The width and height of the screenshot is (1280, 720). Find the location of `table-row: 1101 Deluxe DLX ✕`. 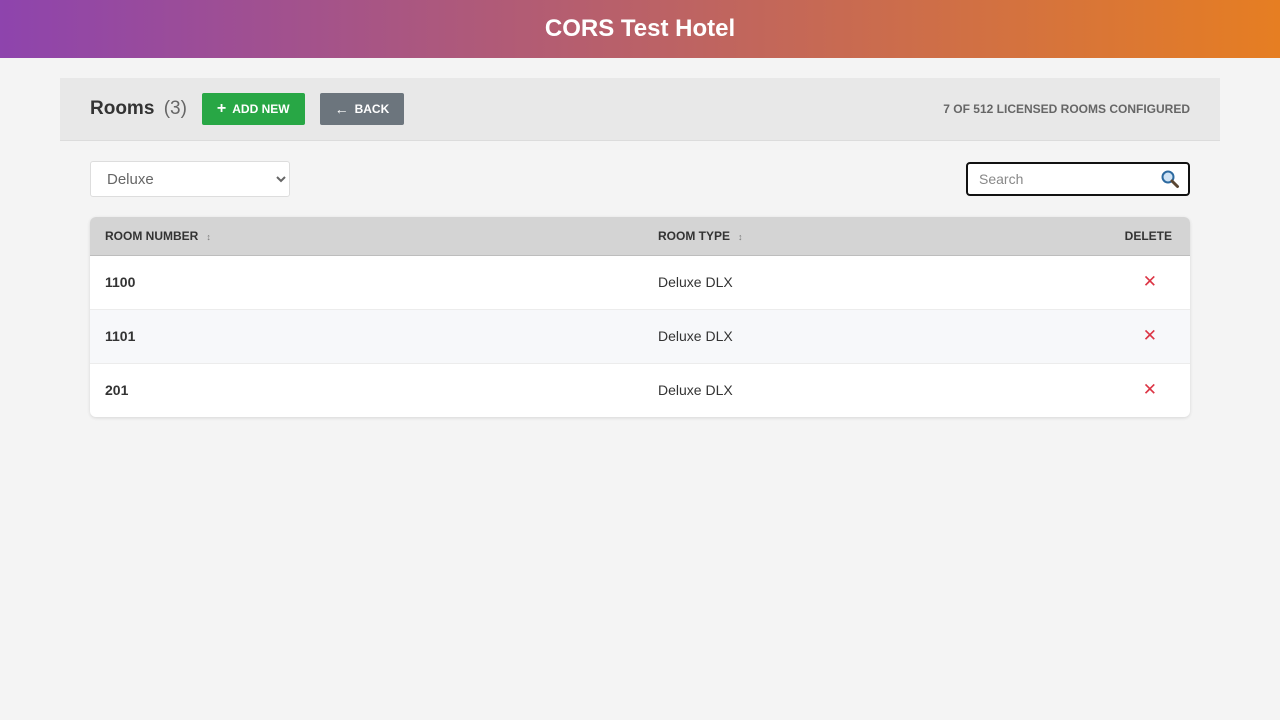

table-row: 1101 Deluxe DLX ✕ is located at coordinates (640, 336).